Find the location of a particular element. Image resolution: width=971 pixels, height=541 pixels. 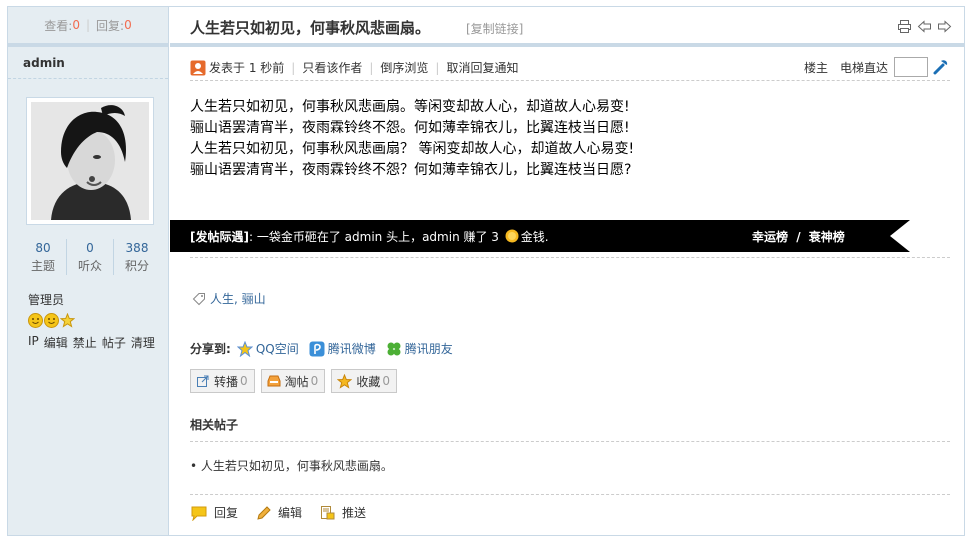

sun-level-icon is located at coordinates (51, 320).